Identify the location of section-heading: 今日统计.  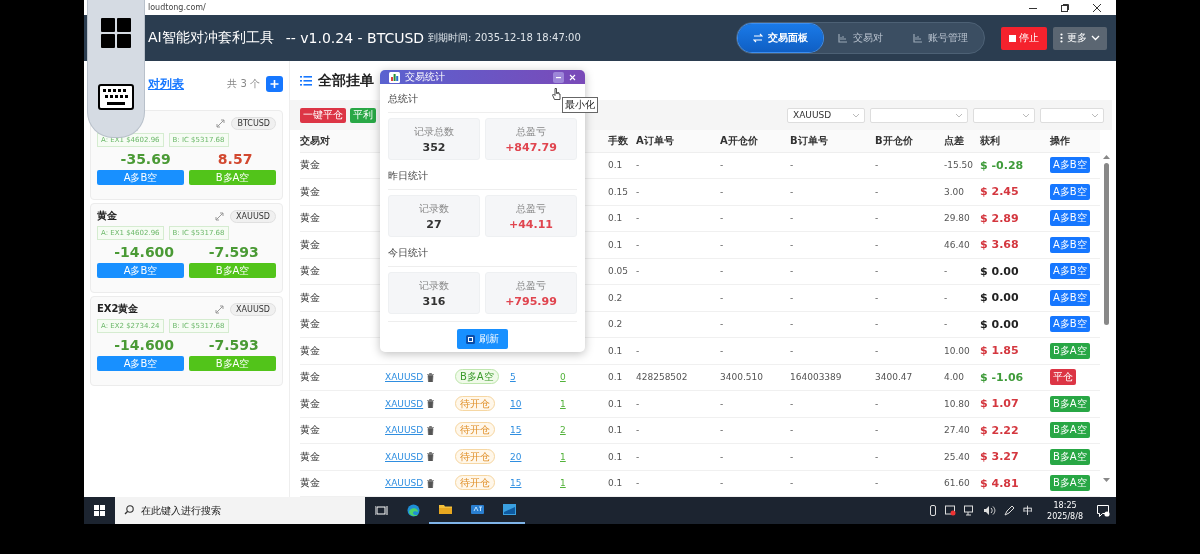
(482, 255).